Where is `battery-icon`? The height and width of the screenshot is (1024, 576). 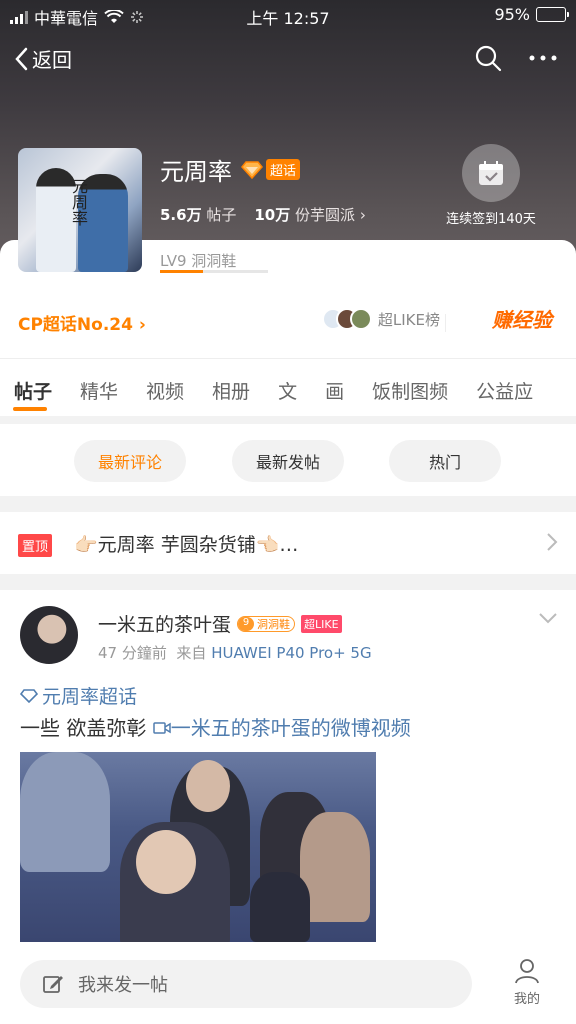
battery-icon is located at coordinates (552, 14).